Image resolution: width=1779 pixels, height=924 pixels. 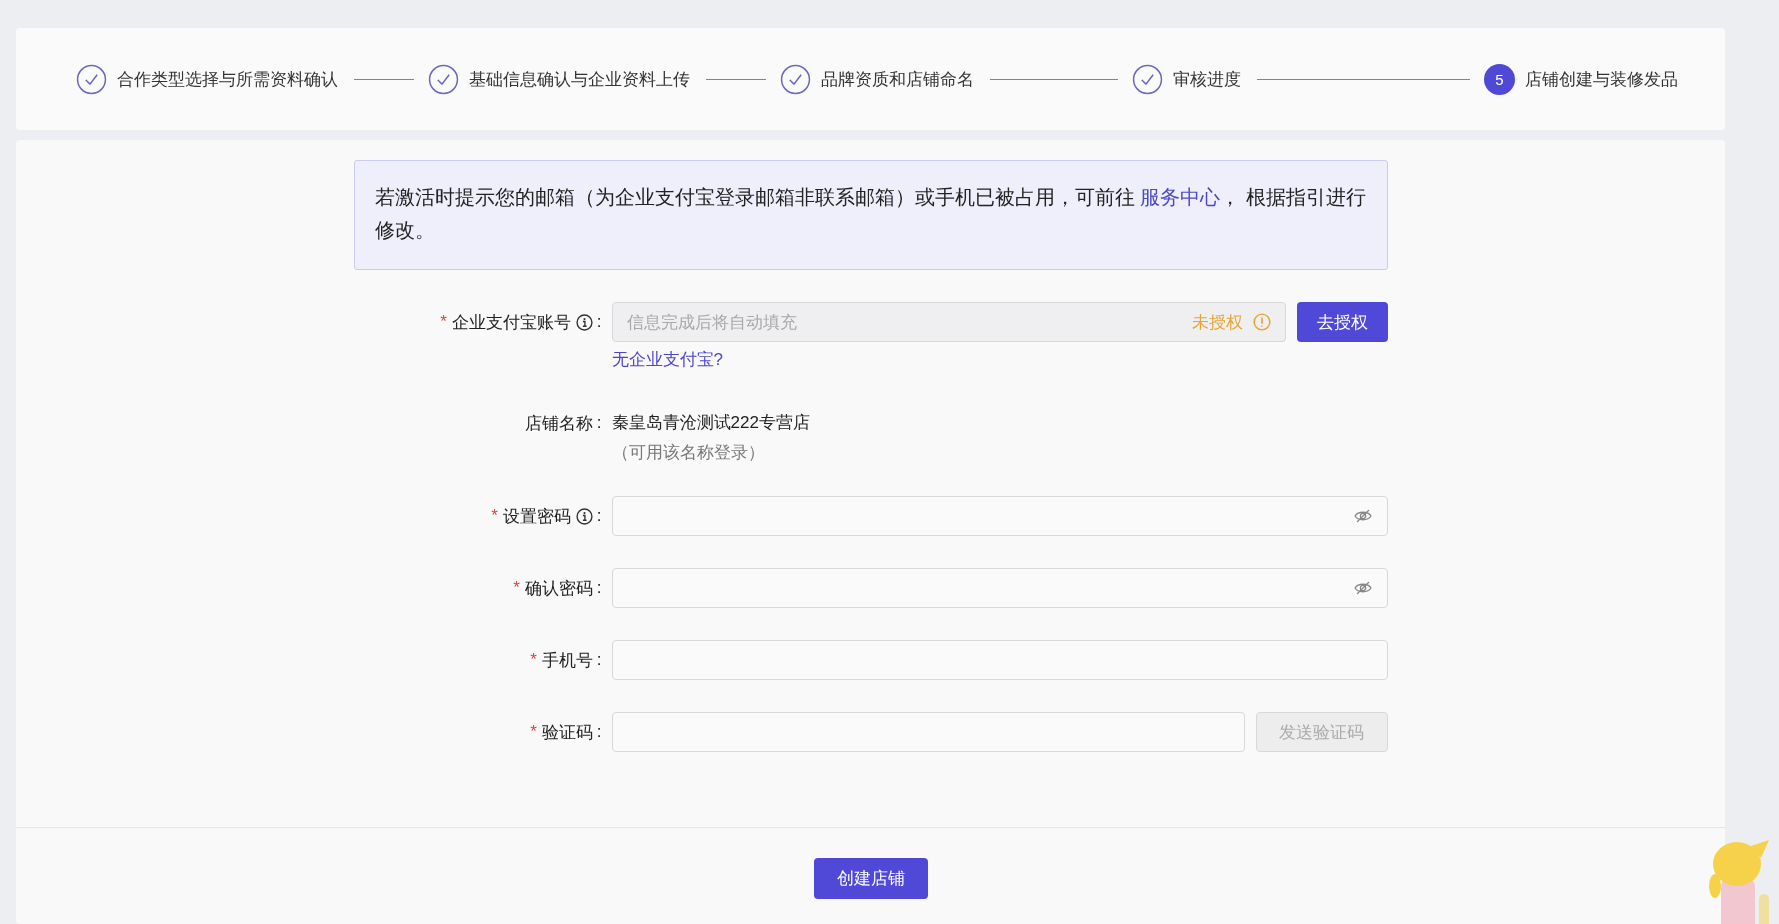 I want to click on field-label: 店铺名称, so click(x=558, y=423).